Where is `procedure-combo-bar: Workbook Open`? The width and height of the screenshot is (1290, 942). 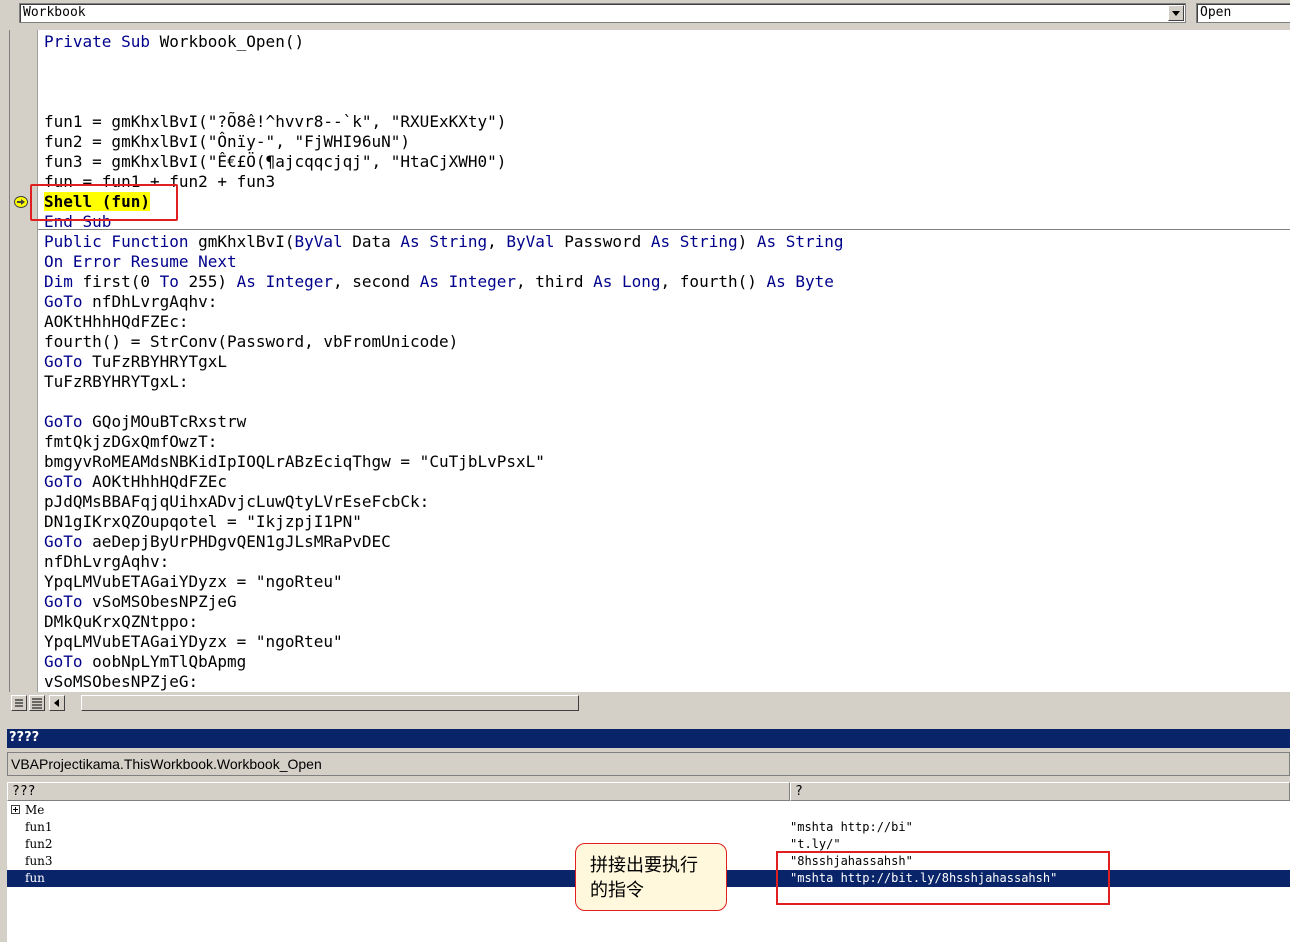
procedure-combo-bar: Workbook Open is located at coordinates (645, 15).